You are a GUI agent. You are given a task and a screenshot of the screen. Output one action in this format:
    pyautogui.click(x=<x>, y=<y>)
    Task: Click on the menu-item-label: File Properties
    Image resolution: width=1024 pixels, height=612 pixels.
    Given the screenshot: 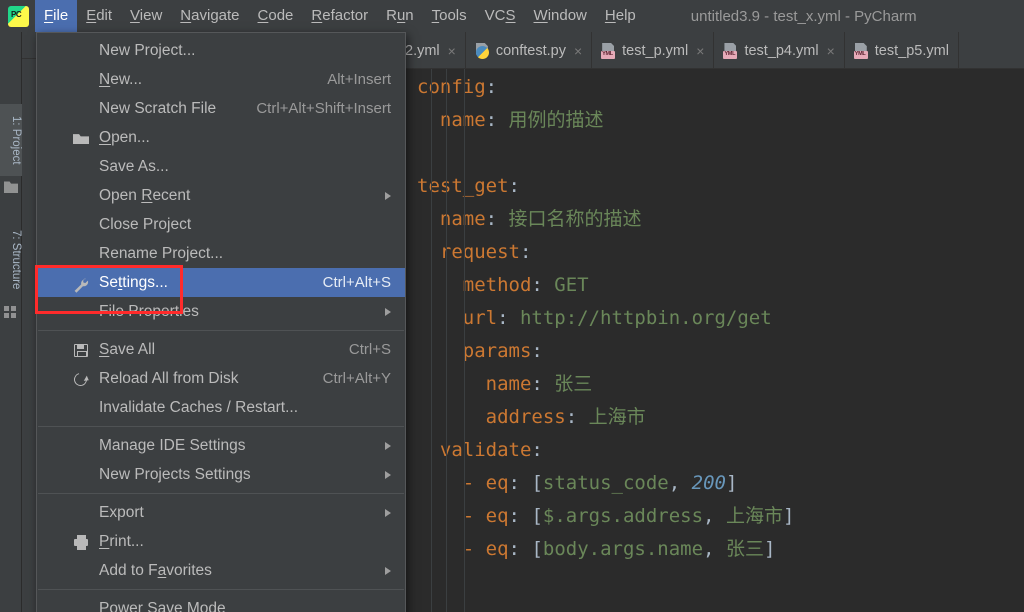 What is the action you would take?
    pyautogui.click(x=149, y=311)
    